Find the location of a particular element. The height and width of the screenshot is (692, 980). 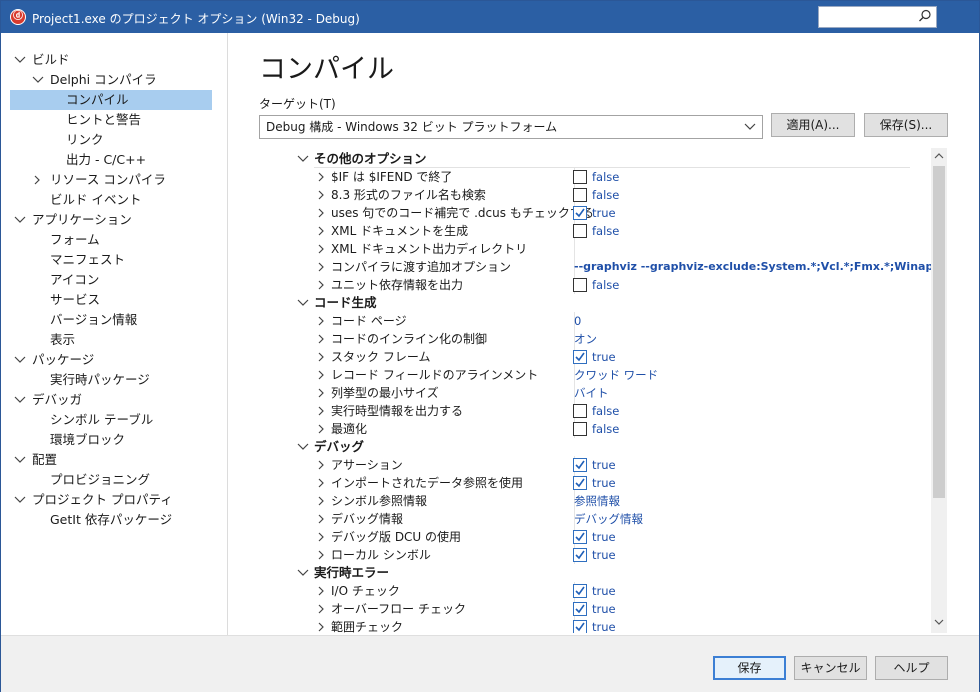

sidebar-item: 実行時パッケージ is located at coordinates (115, 380).